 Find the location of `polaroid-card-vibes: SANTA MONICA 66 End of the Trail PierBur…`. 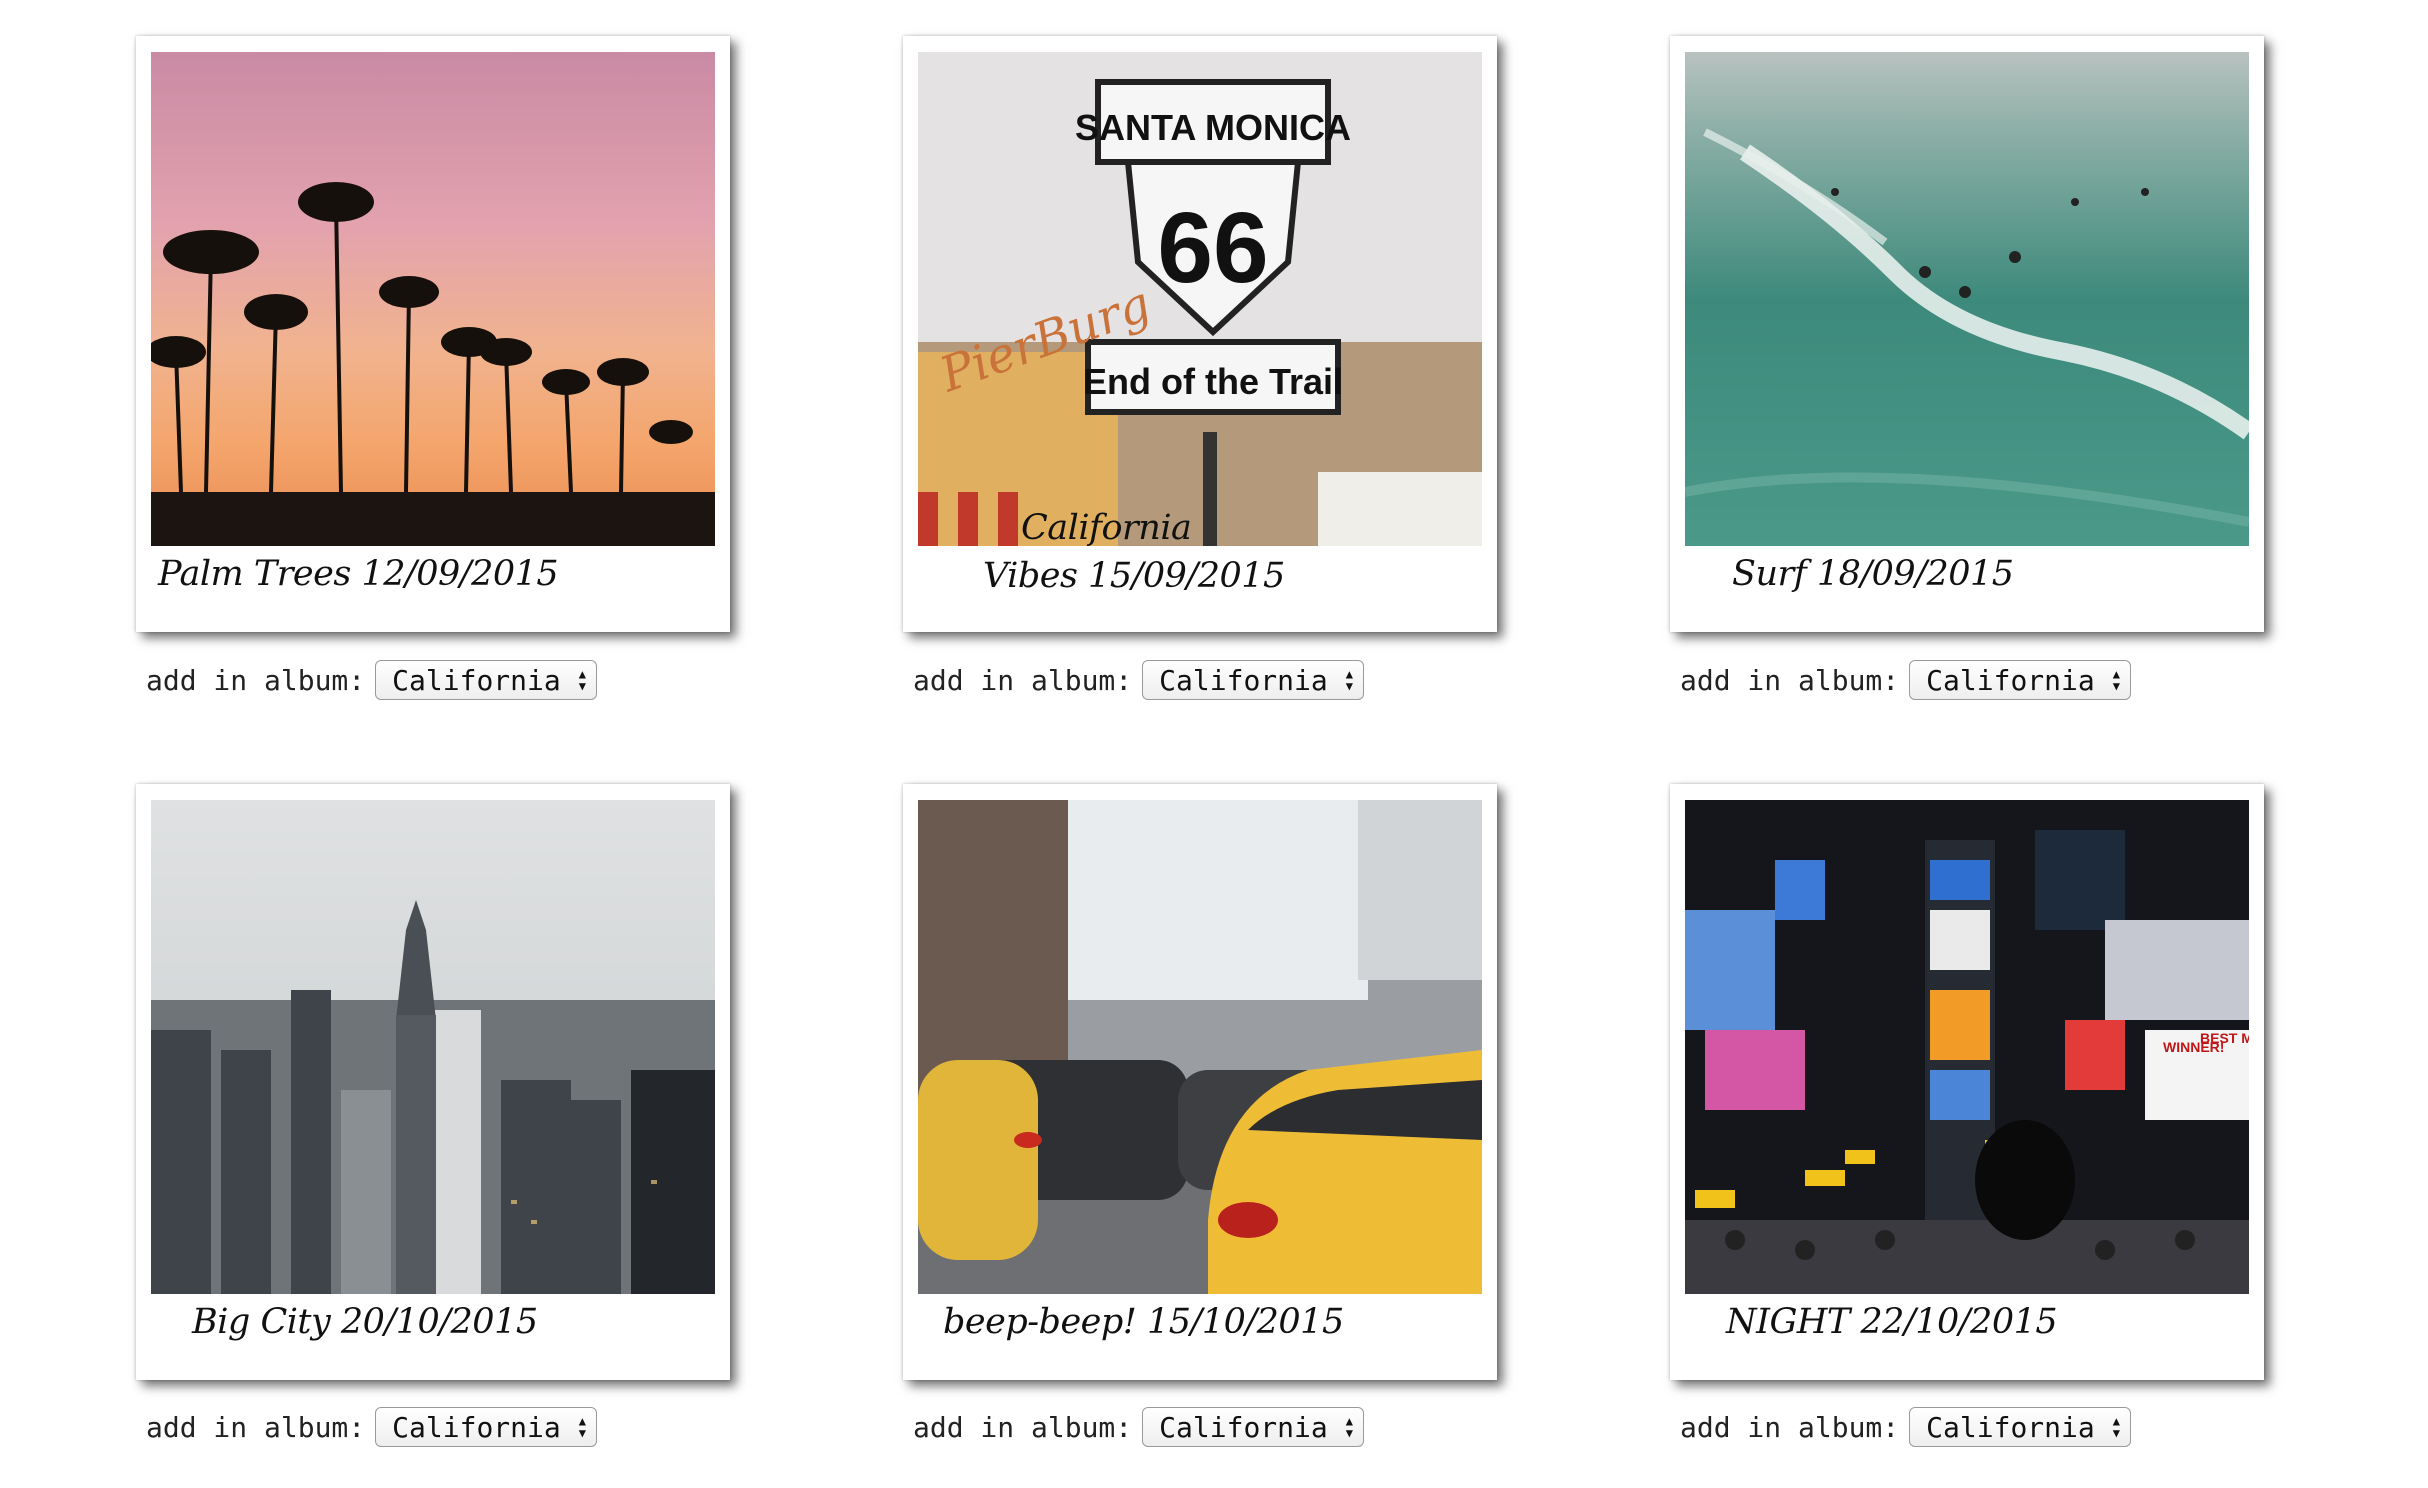

polaroid-card-vibes: SANTA MONICA 66 End of the Trail PierBur… is located at coordinates (1200, 334).